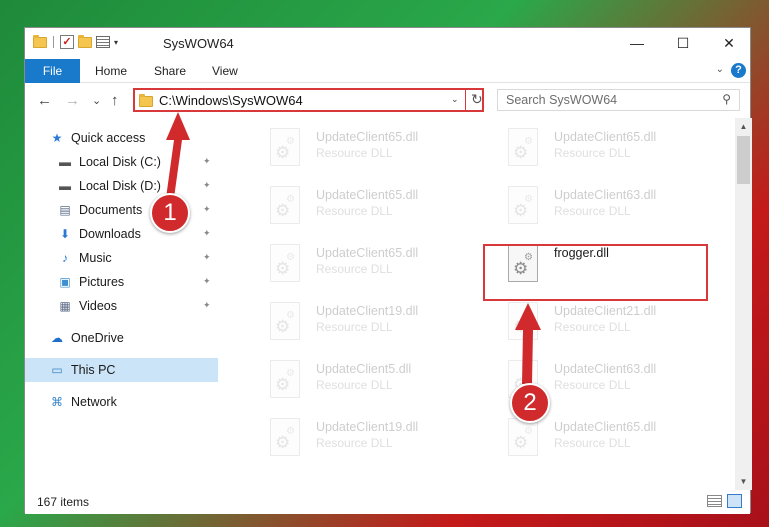 The image size is (769, 527). I want to click on sidebar-item-label: Documents, so click(111, 210).